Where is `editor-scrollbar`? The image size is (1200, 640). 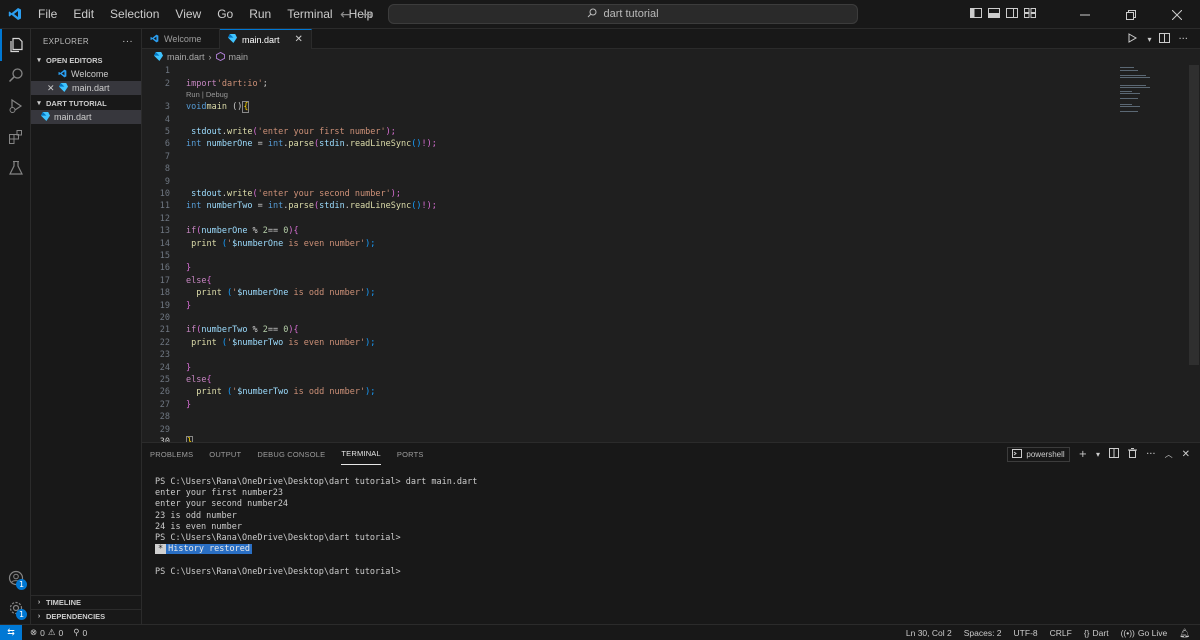 editor-scrollbar is located at coordinates (1193, 253).